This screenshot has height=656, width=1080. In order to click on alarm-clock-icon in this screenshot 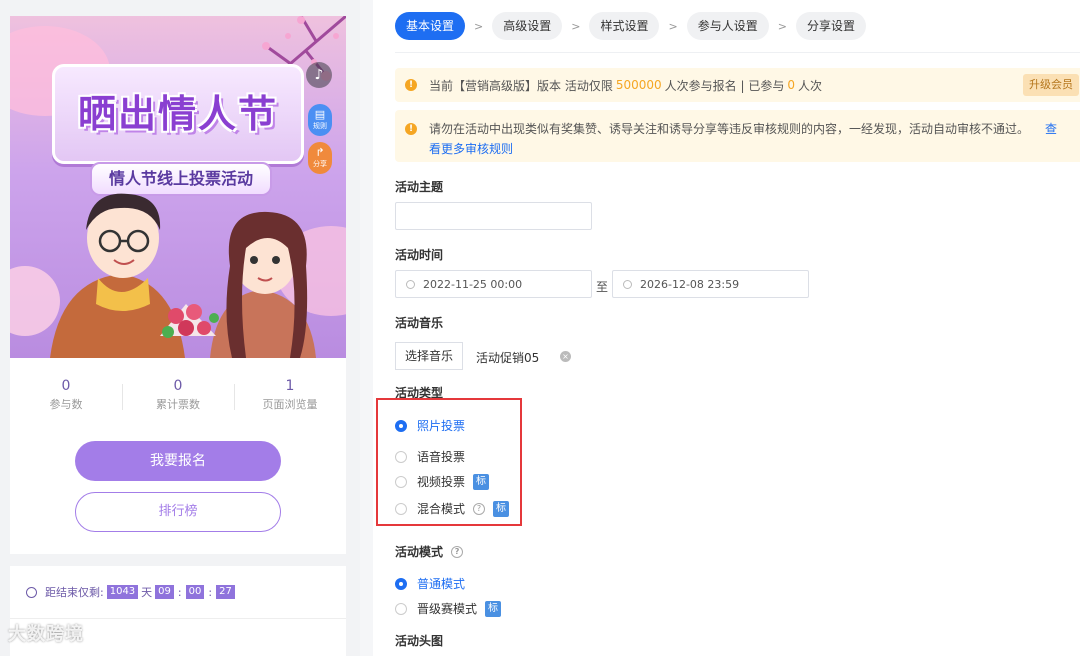, I will do `click(31, 592)`.